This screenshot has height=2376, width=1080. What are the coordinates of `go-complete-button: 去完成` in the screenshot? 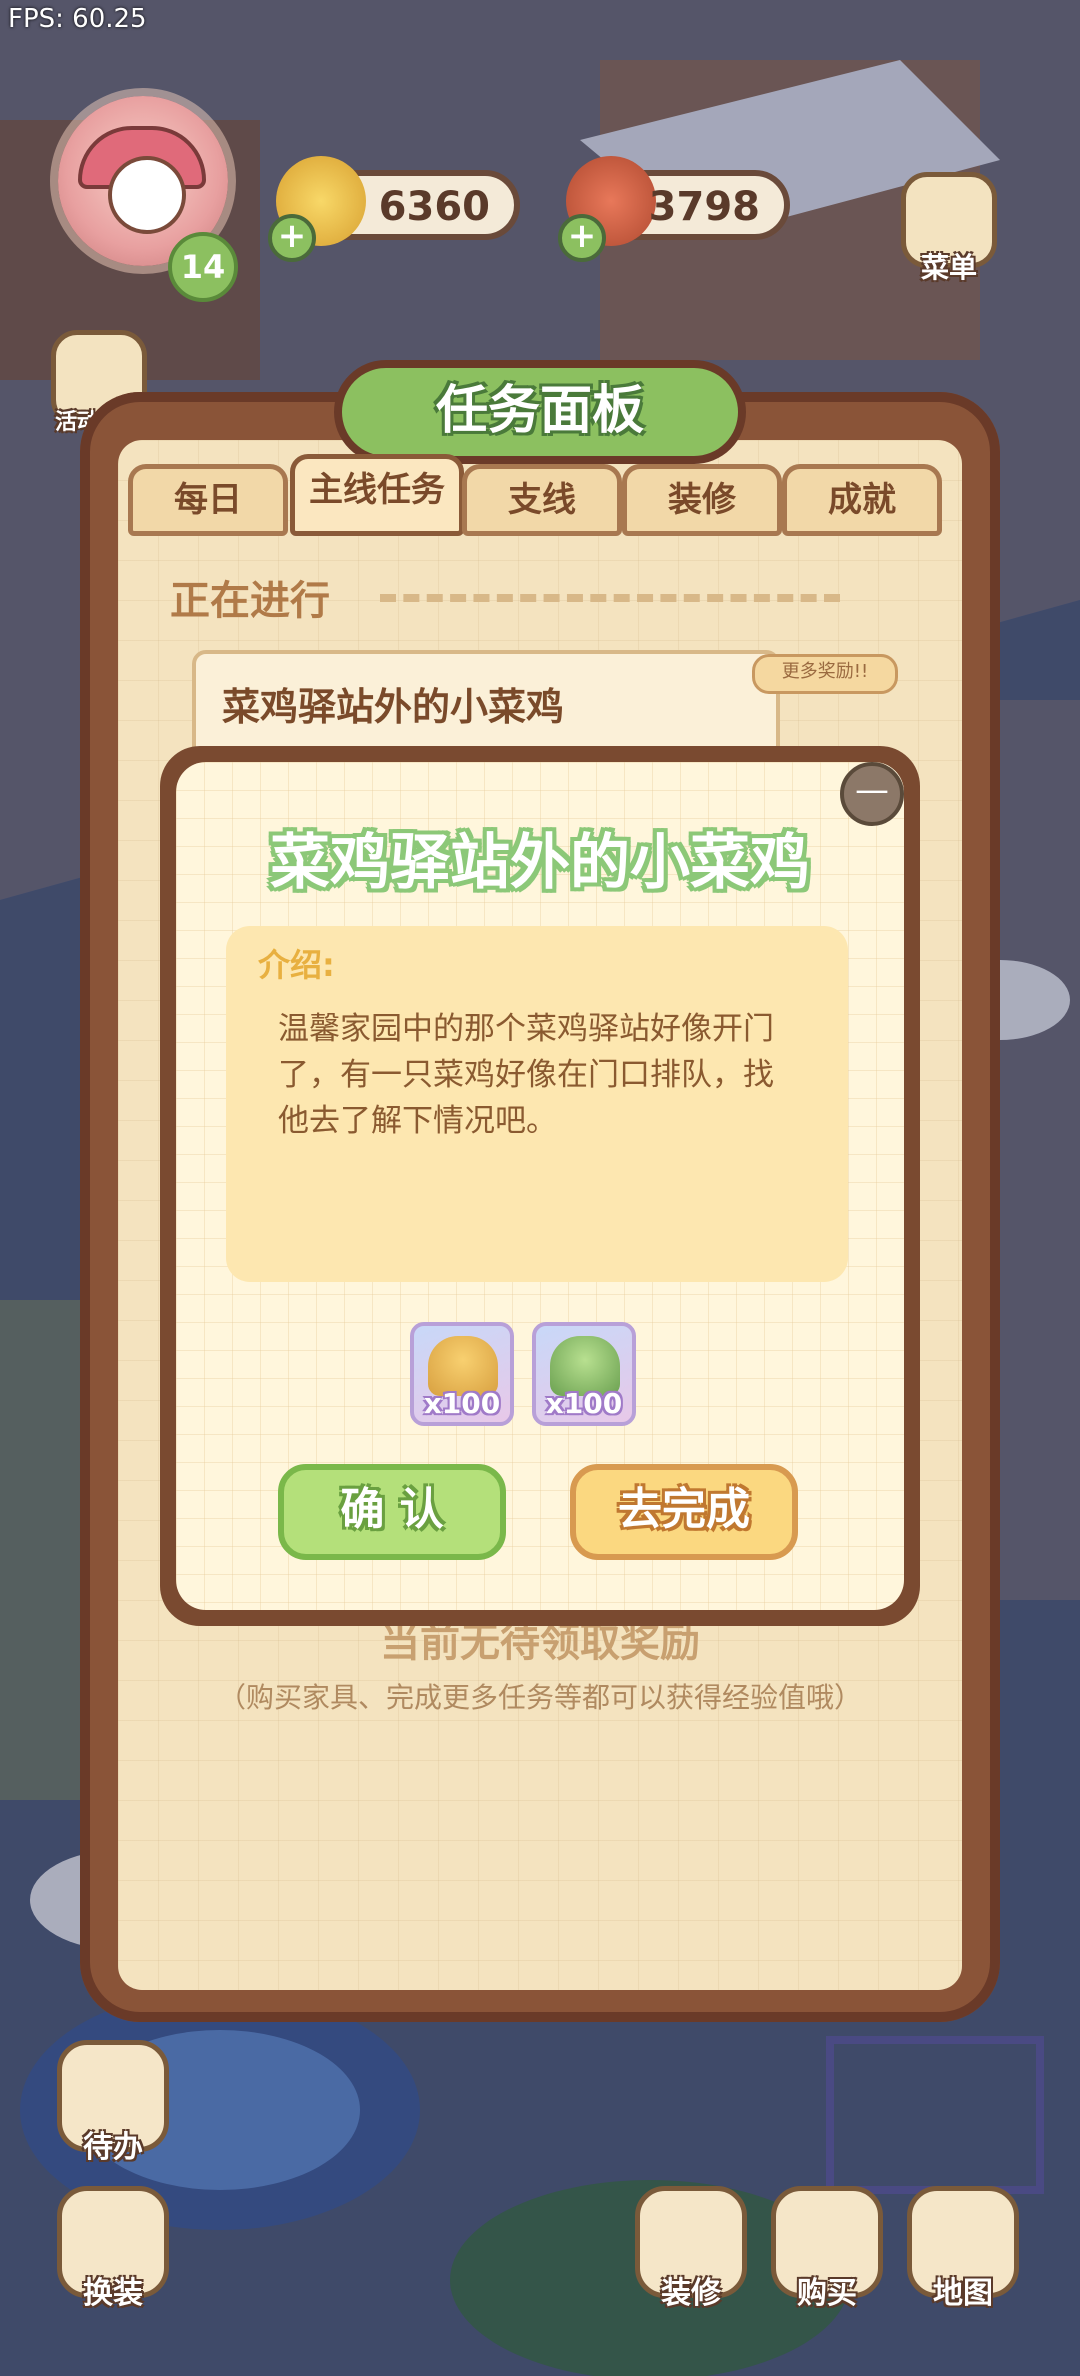 It's located at (684, 1512).